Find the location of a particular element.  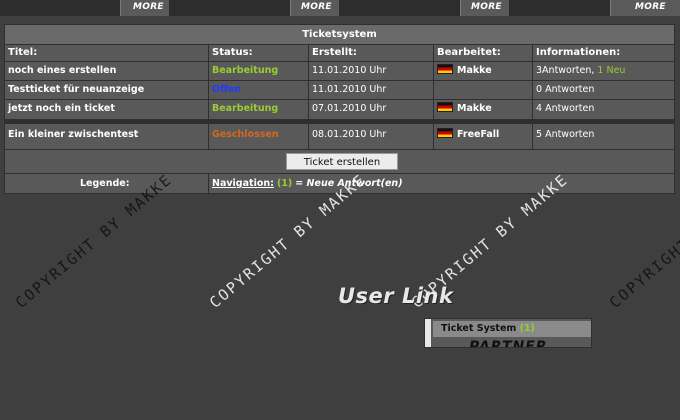

ticket-info: 3Antworten, 1 Neu is located at coordinates (603, 71).